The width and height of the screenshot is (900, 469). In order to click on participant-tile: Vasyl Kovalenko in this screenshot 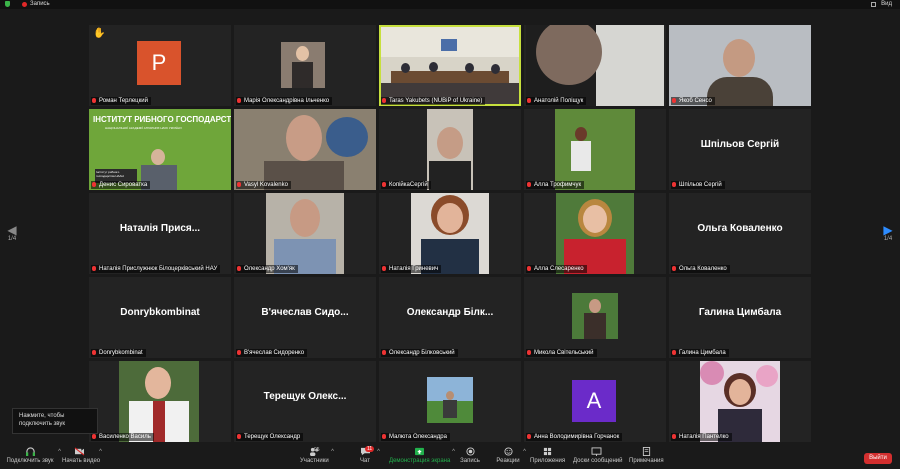, I will do `click(305, 149)`.